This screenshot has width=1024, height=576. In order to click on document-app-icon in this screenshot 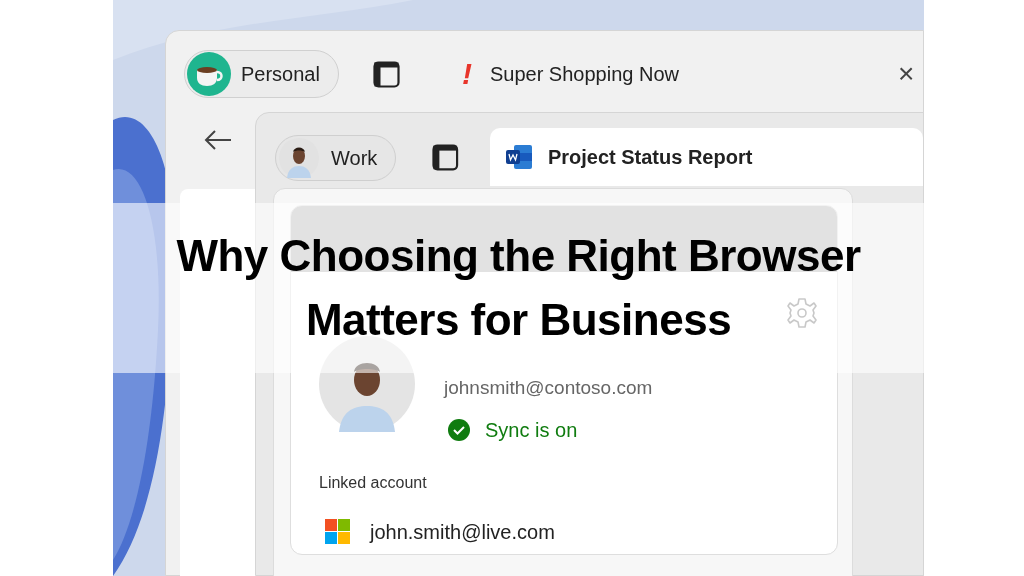, I will do `click(518, 157)`.